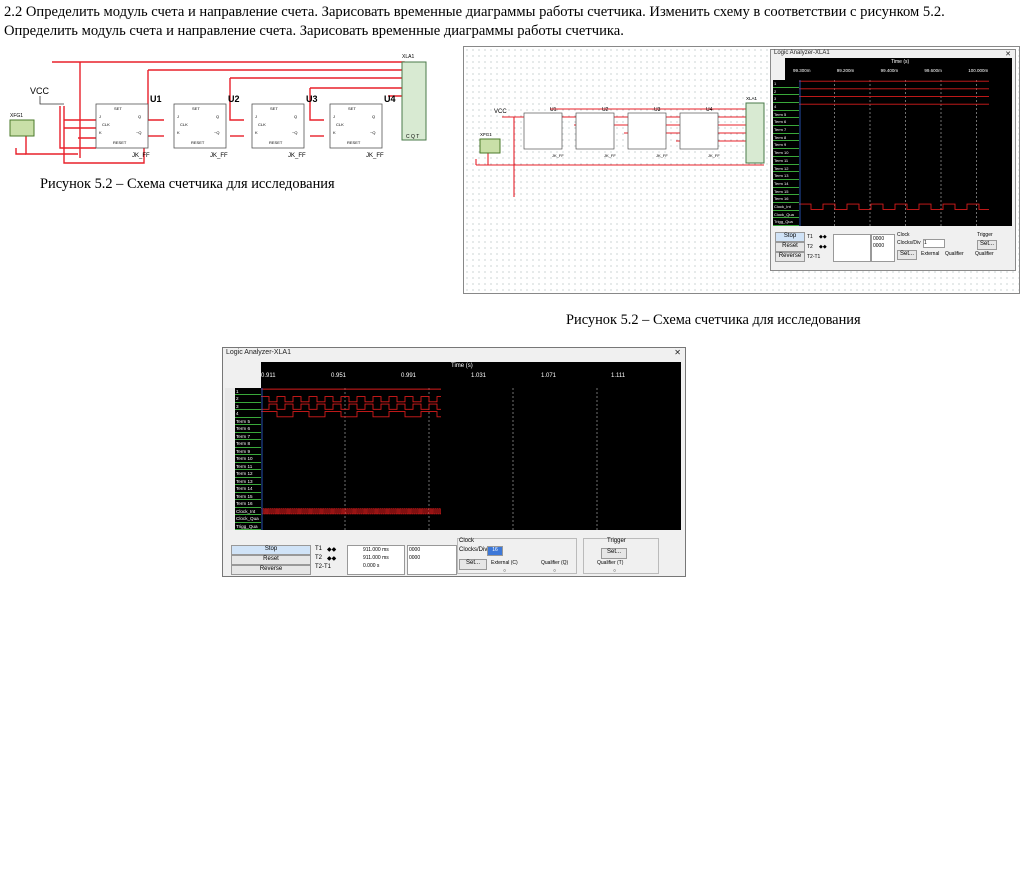 The image size is (1024, 876). I want to click on clocks-div-input: 1, so click(934, 243).